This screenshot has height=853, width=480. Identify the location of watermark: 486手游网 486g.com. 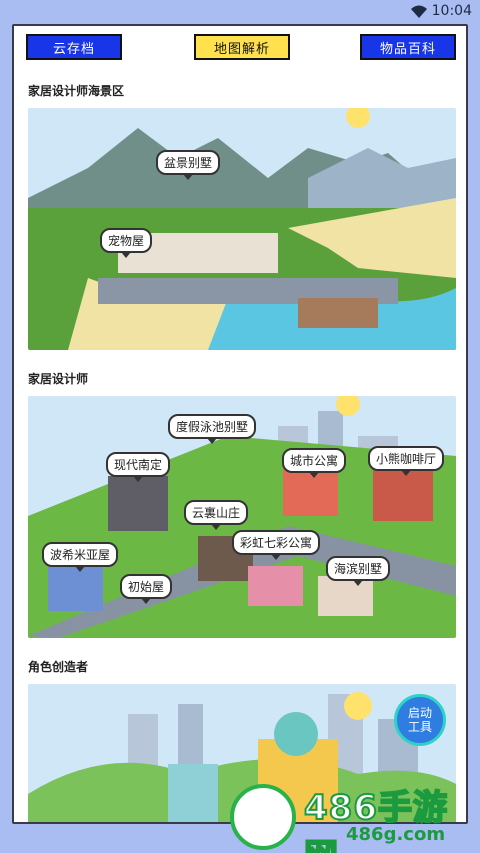
(355, 814).